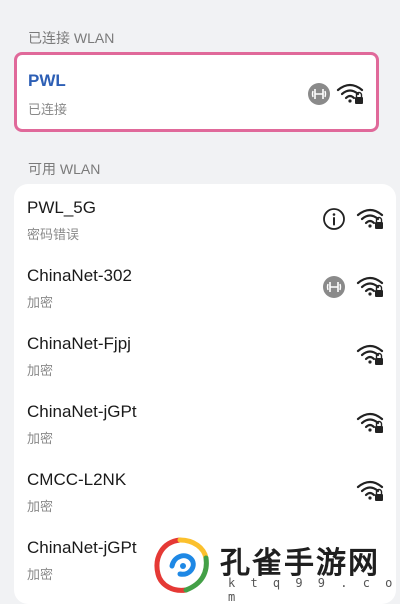 The height and width of the screenshot is (604, 400). What do you see at coordinates (48, 109) in the screenshot?
I see `connected-status: 已连接` at bounding box center [48, 109].